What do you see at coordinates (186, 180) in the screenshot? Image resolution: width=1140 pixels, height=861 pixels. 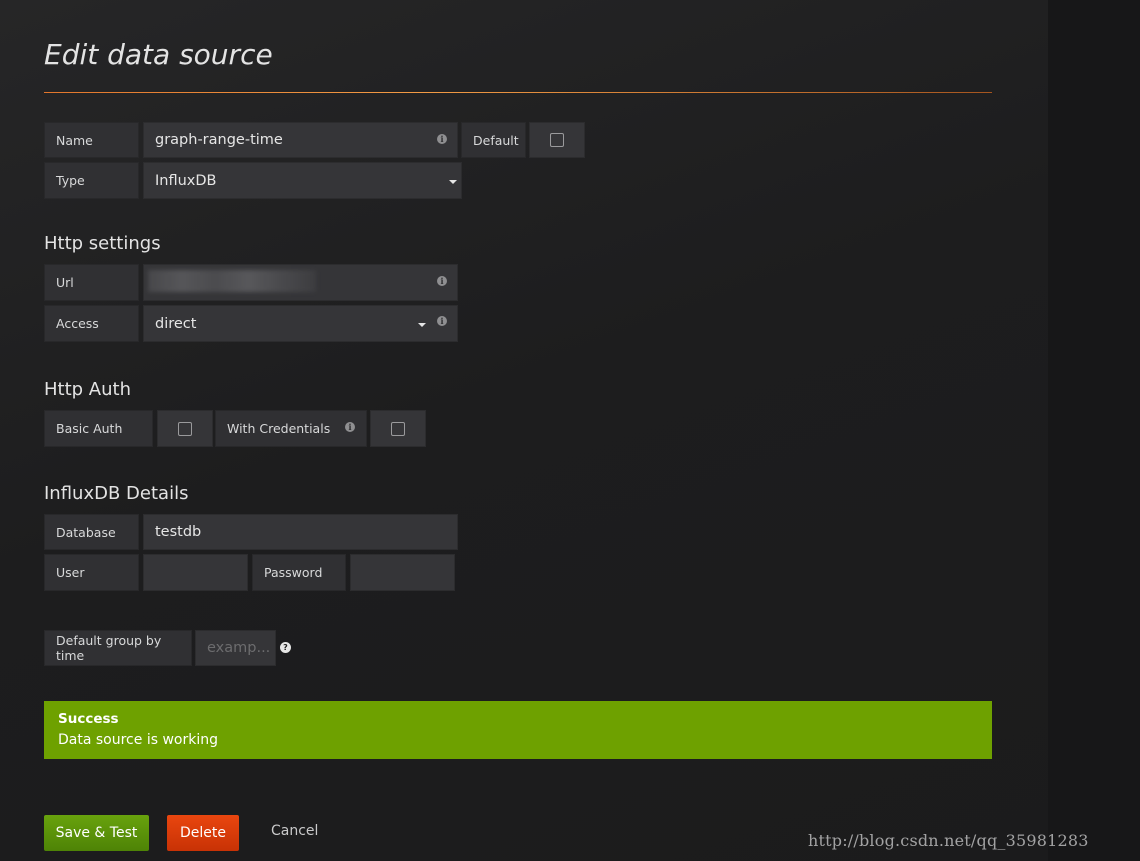 I see `type-select-value: InfluxDB` at bounding box center [186, 180].